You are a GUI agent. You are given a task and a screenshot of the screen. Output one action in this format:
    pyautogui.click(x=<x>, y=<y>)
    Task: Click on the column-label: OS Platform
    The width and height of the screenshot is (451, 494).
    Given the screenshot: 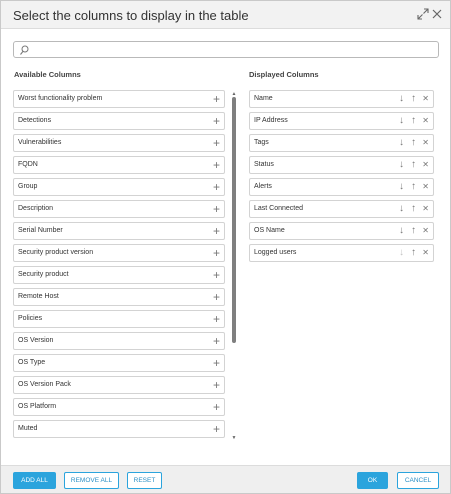 What is the action you would take?
    pyautogui.click(x=37, y=406)
    